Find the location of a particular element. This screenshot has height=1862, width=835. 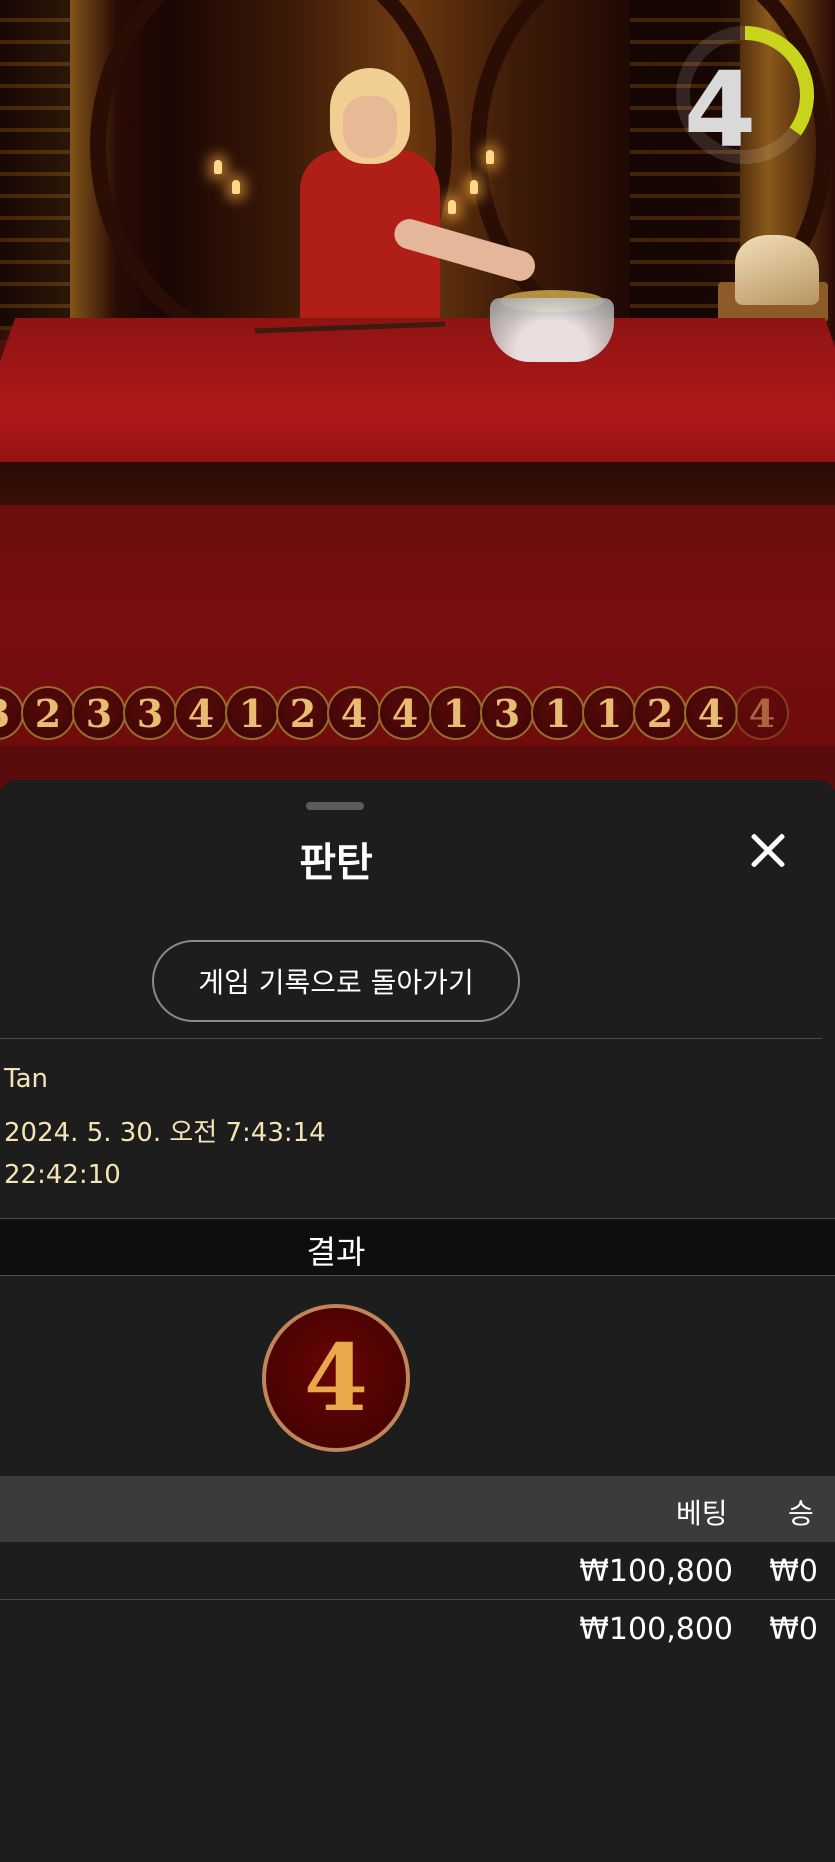

divider is located at coordinates (411, 1038).